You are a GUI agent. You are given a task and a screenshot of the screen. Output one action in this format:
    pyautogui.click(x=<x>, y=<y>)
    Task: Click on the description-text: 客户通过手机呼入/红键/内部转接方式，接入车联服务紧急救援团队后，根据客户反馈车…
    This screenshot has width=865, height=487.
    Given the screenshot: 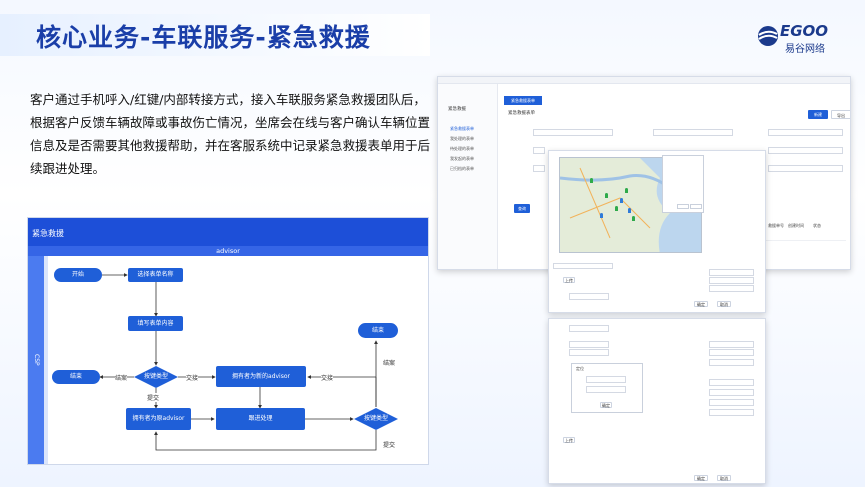 What is the action you would take?
    pyautogui.click(x=230, y=134)
    